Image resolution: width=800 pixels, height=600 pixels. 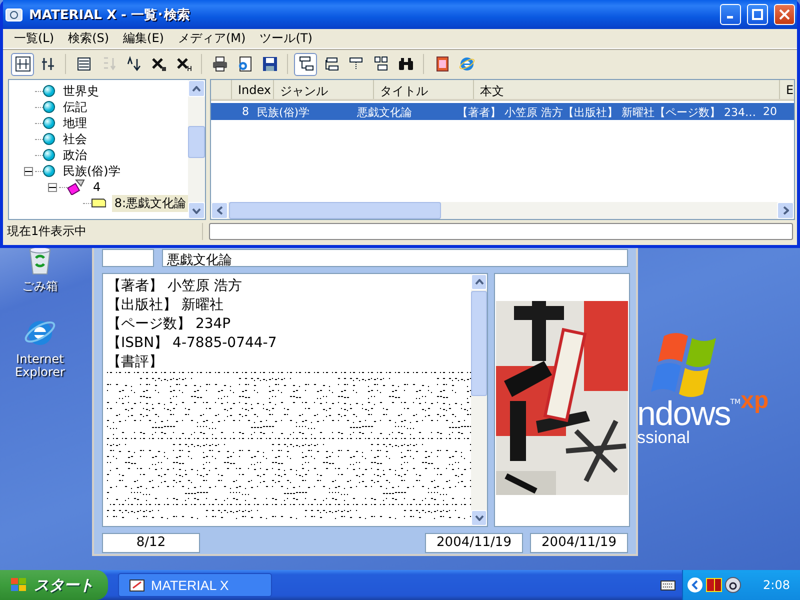 What do you see at coordinates (40, 366) in the screenshot?
I see `desktop-icon-label: Internet Explorer` at bounding box center [40, 366].